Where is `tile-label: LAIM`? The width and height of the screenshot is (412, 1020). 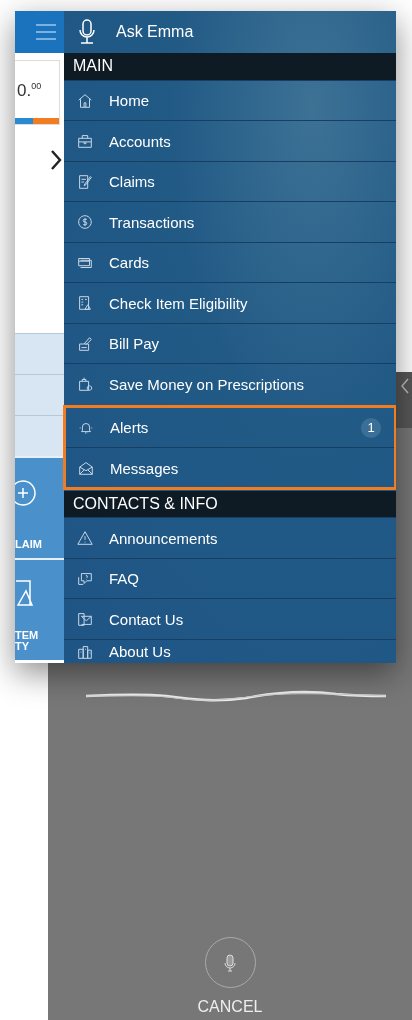 tile-label: LAIM is located at coordinates (28, 544).